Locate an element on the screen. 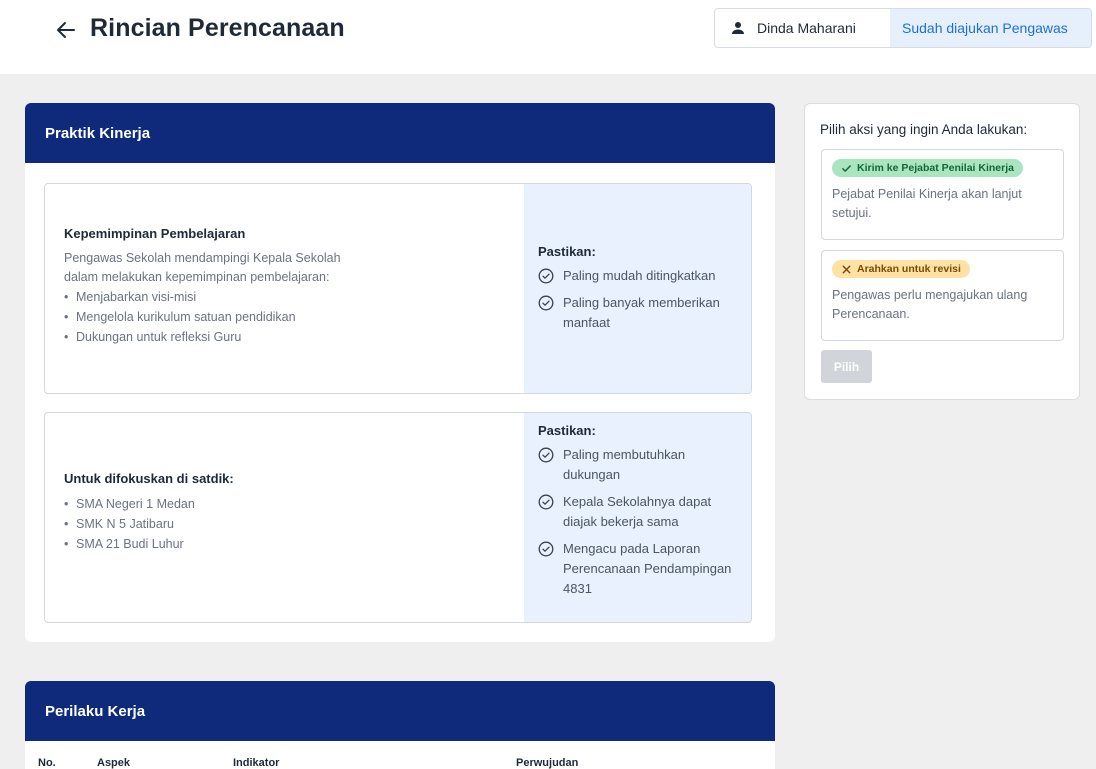 This screenshot has height=769, width=1096. check-item: Paling membutuhkan dukungan is located at coordinates (639, 465).